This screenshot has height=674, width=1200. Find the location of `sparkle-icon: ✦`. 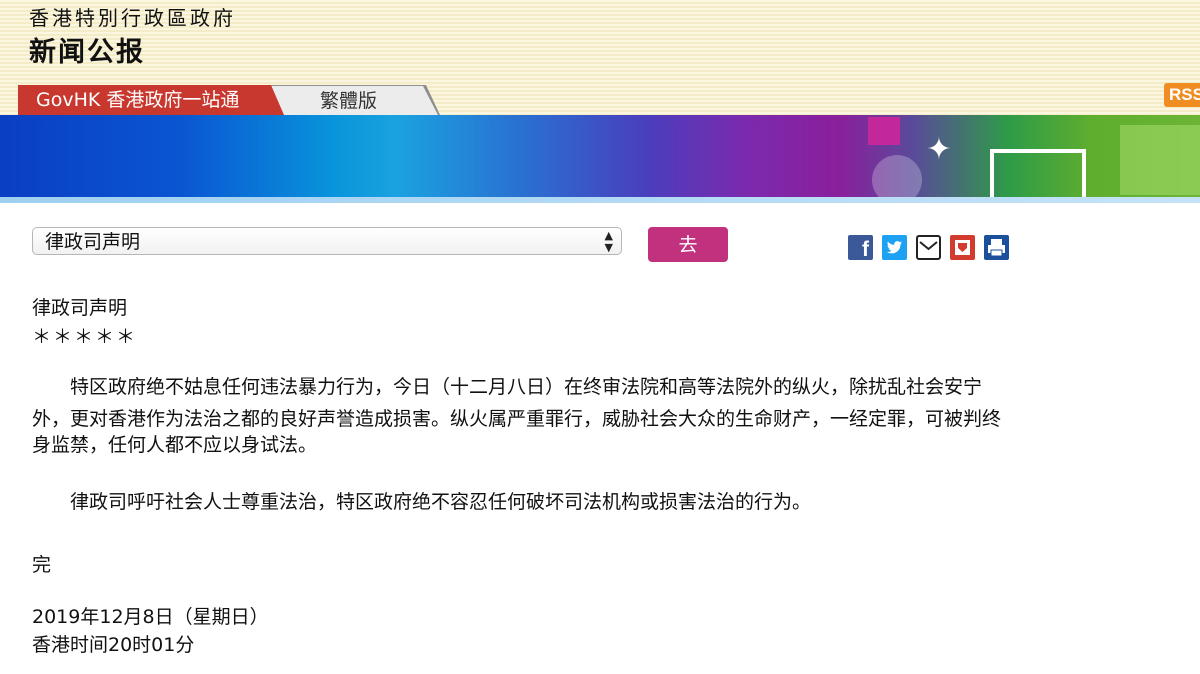

sparkle-icon: ✦ is located at coordinates (939, 149).